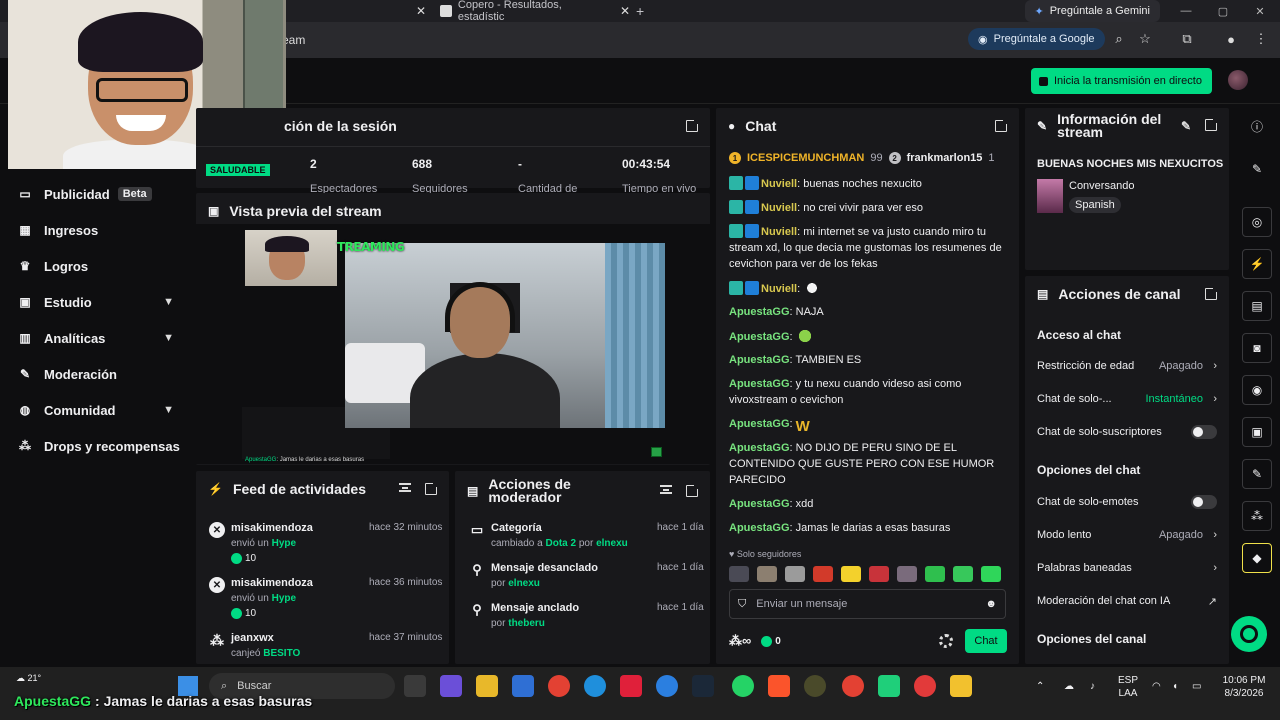 This screenshot has width=1280, height=720. I want to click on app-red-icon, so click(631, 686).